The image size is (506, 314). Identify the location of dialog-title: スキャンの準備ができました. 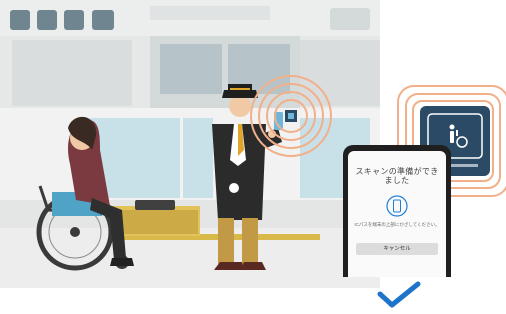
(397, 176).